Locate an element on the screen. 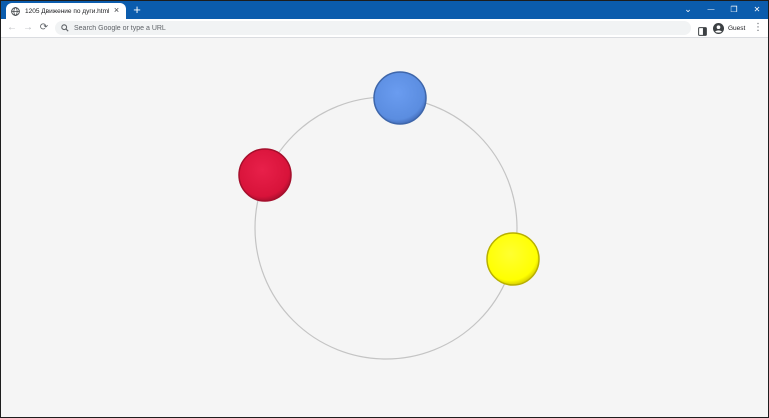 This screenshot has width=769, height=418. minimize-button: — is located at coordinates (711, 10).